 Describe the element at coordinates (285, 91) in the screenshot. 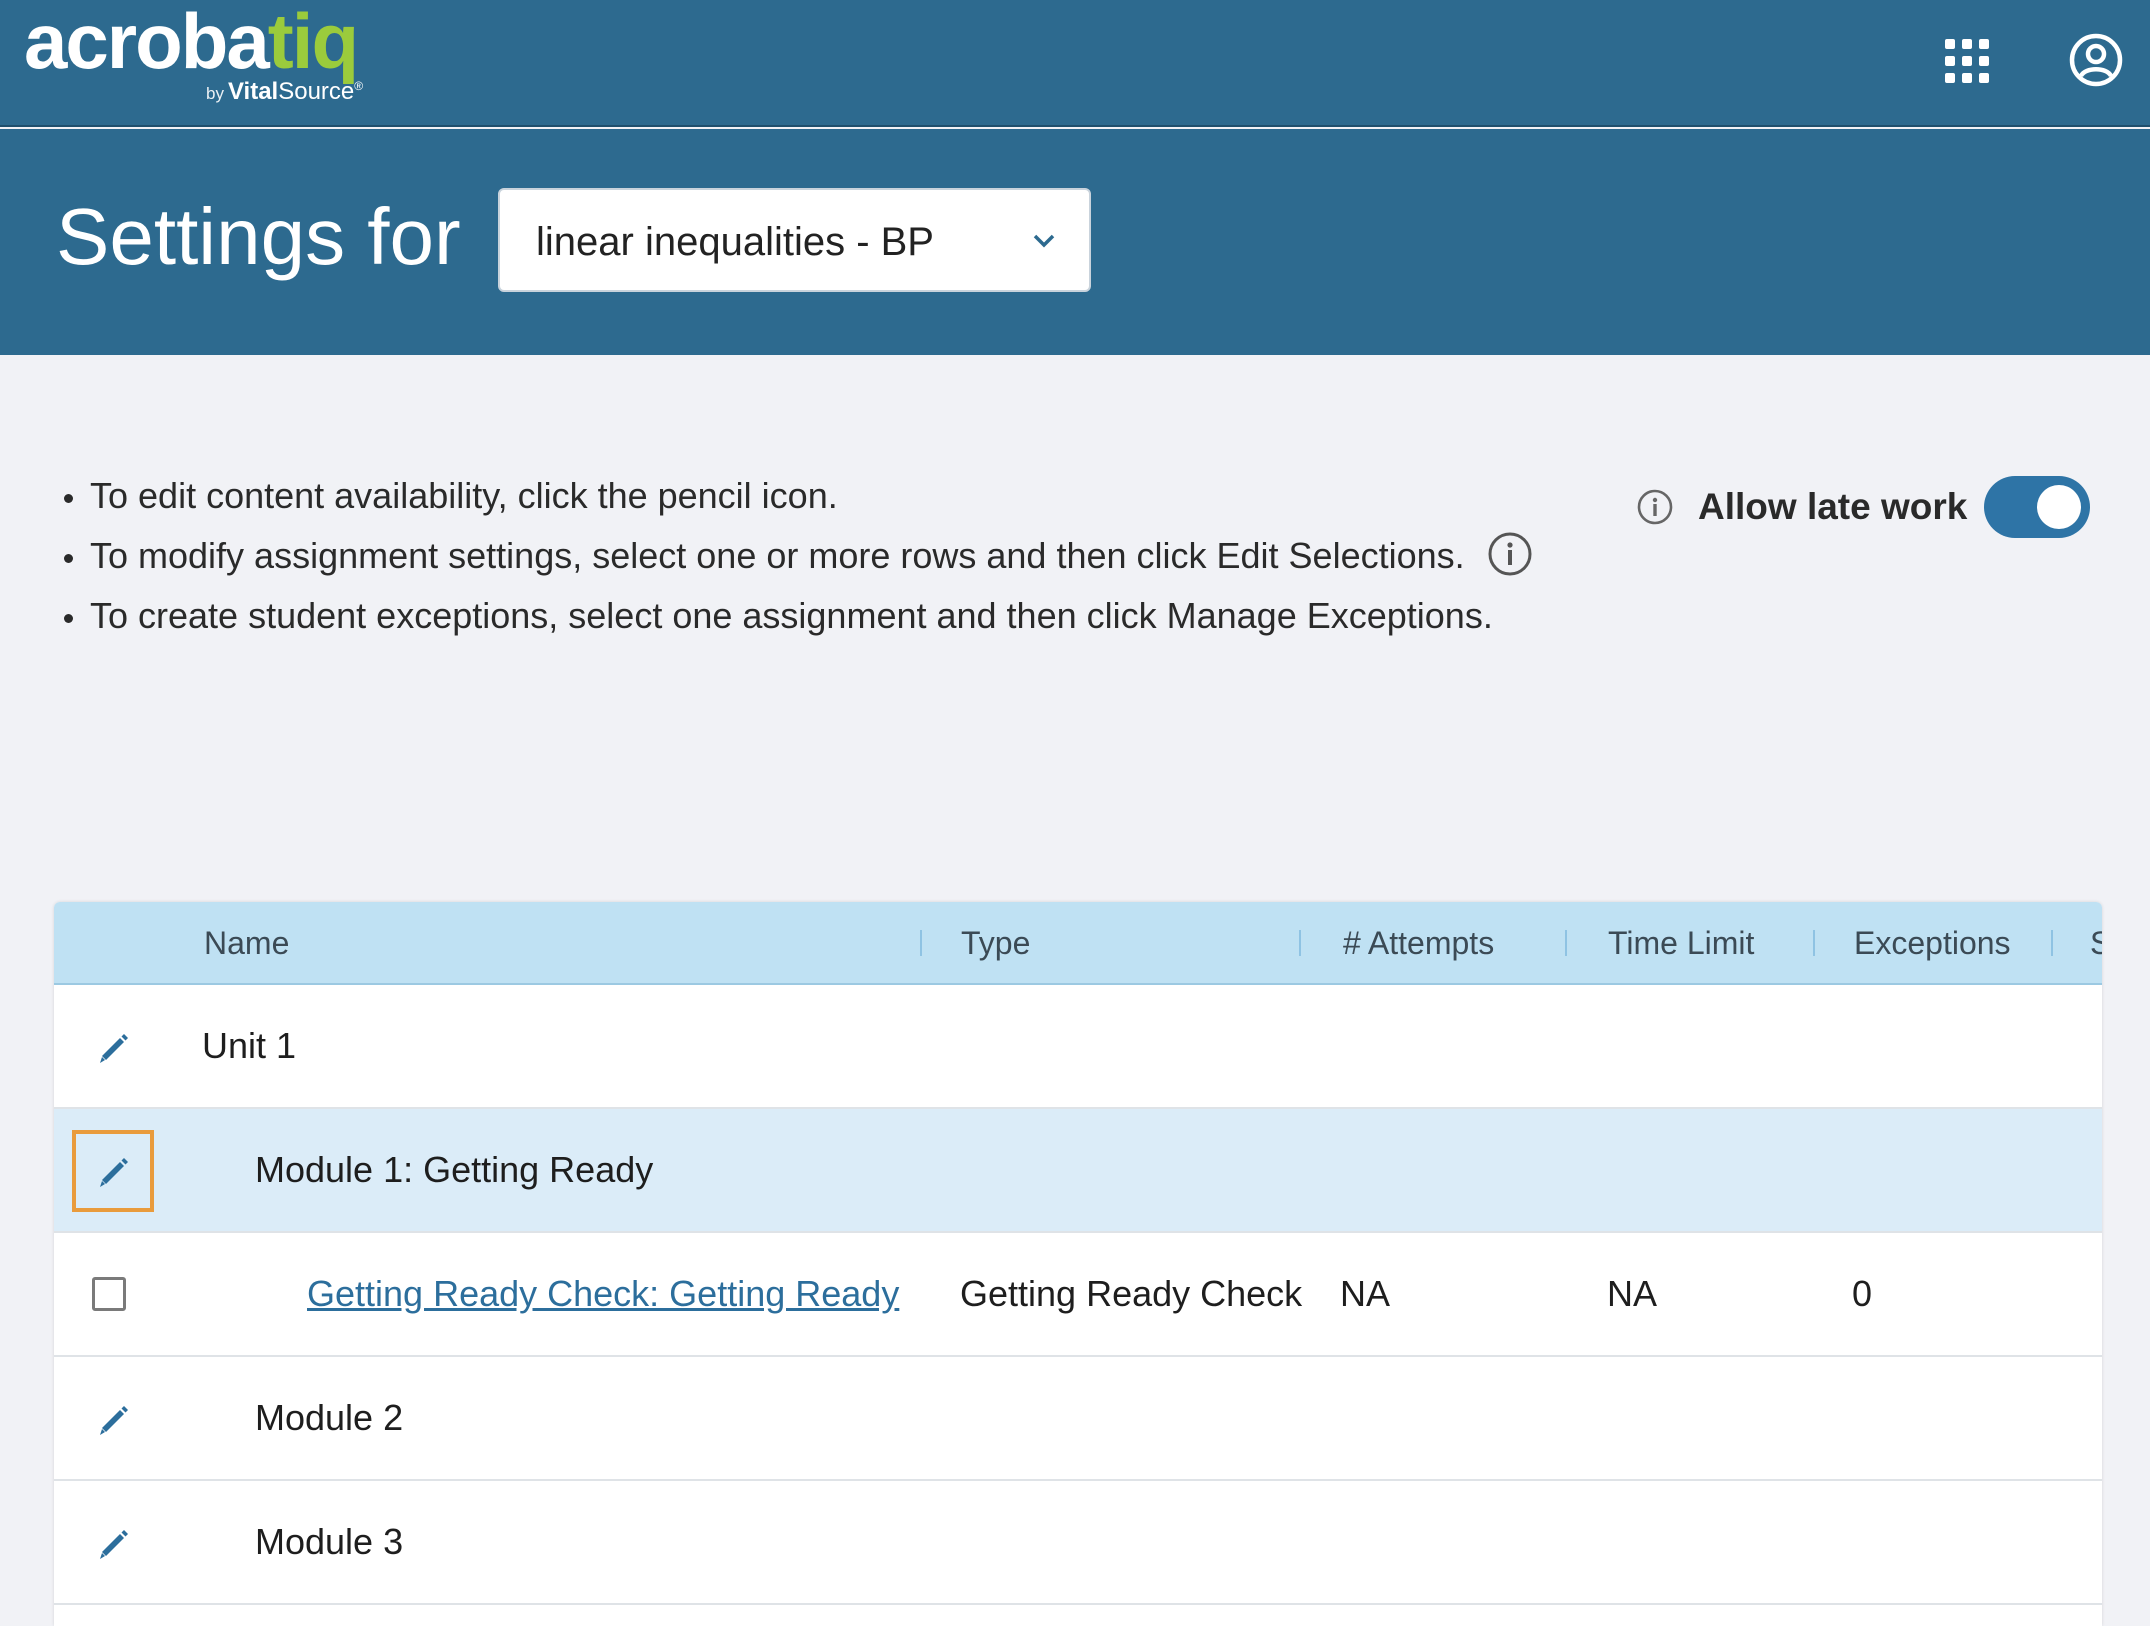

I see `logo-byline: by VitalSource®` at that location.